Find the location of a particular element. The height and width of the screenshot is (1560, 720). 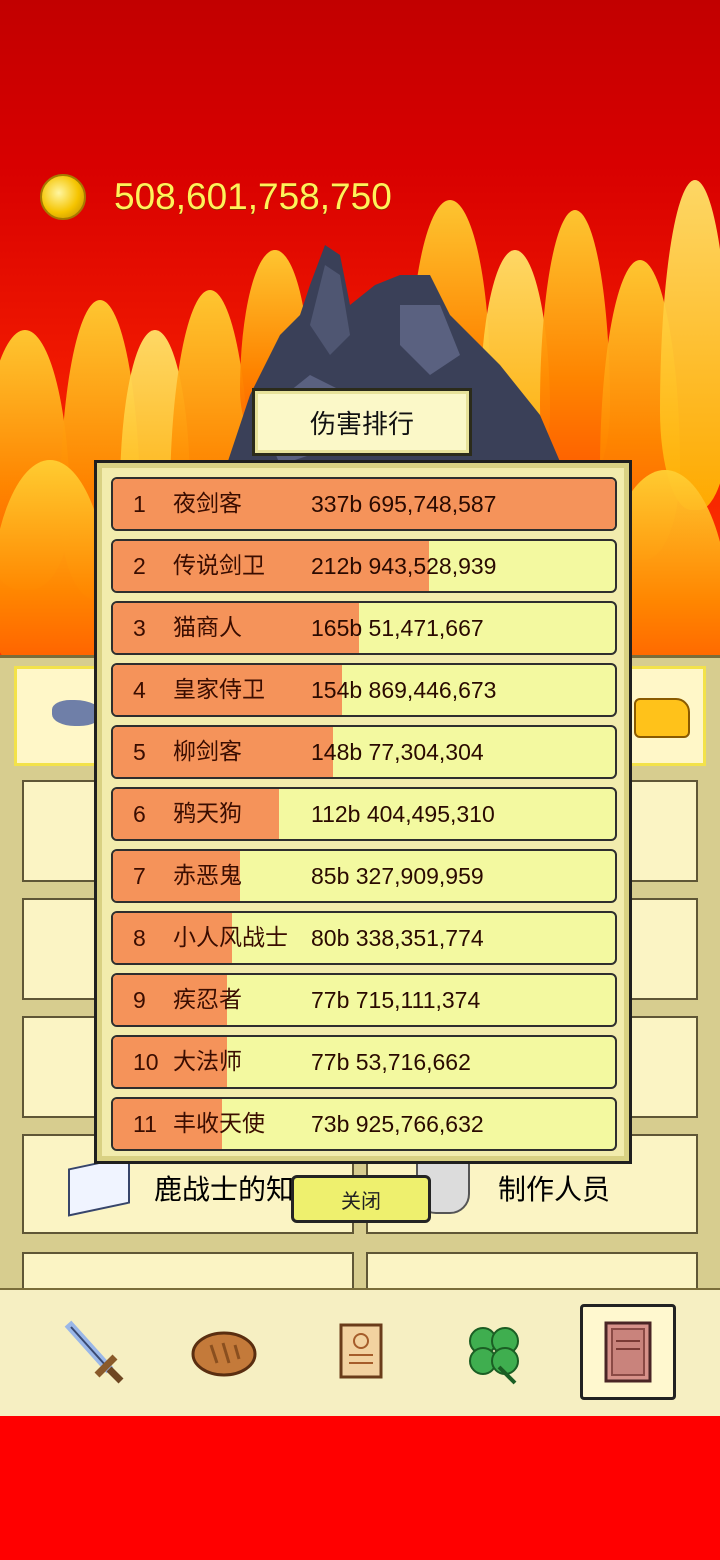

damage-value: 112b 404,495,310 is located at coordinates (403, 814).